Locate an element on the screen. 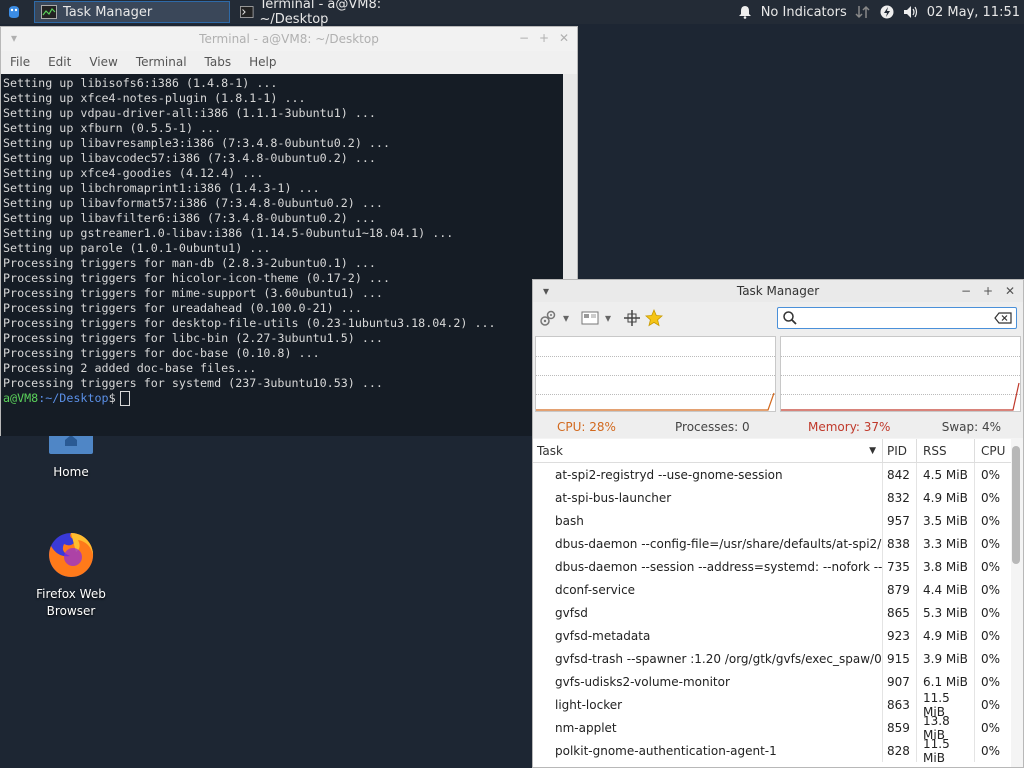  desktop-icon-label-line1: Firefox Web is located at coordinates (71, 594).